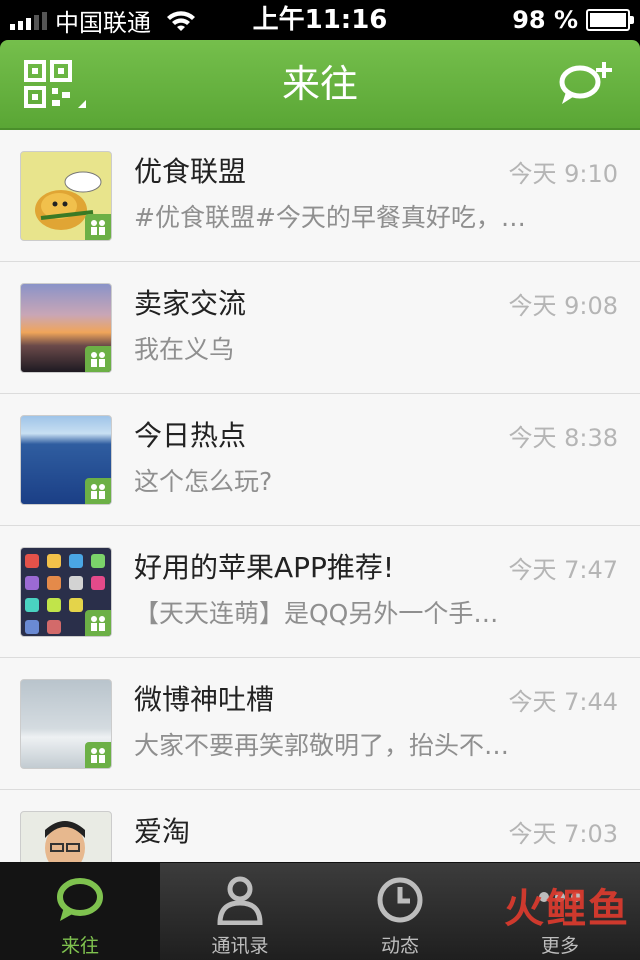 This screenshot has width=640, height=960. What do you see at coordinates (559, 946) in the screenshot?
I see `tab-label: 更多` at bounding box center [559, 946].